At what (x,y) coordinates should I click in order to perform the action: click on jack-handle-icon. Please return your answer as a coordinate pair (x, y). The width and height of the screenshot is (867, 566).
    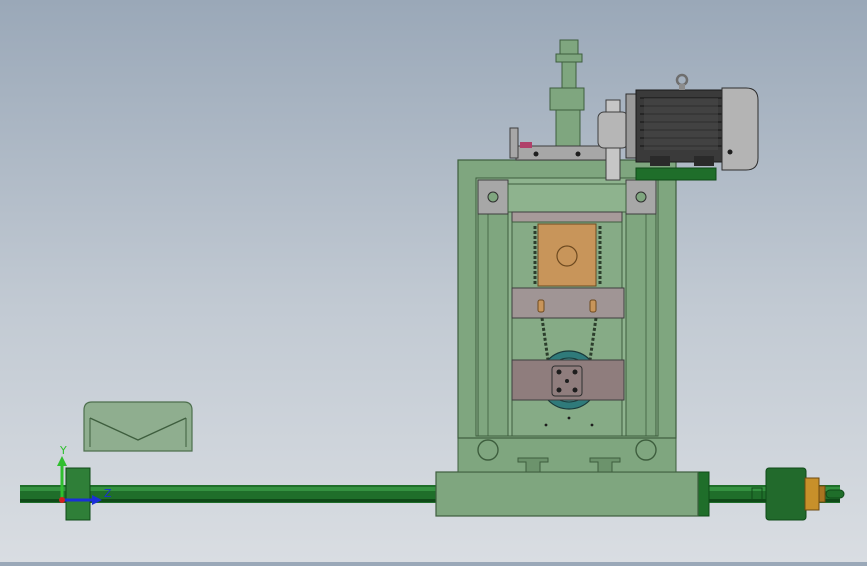
    Looking at the image, I should click on (569, 110).